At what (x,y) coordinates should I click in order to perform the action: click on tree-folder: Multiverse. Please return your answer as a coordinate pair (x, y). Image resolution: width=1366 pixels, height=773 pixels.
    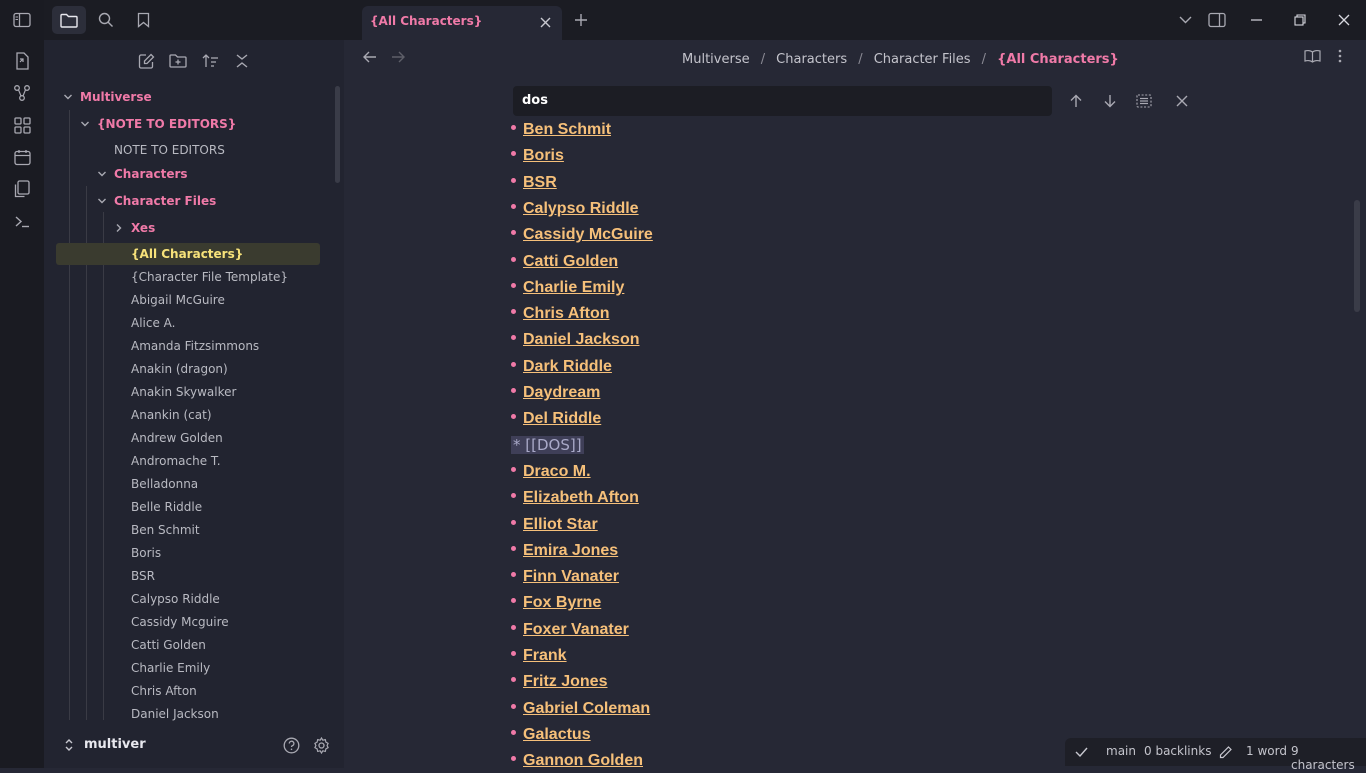
    Looking at the image, I should click on (189, 97).